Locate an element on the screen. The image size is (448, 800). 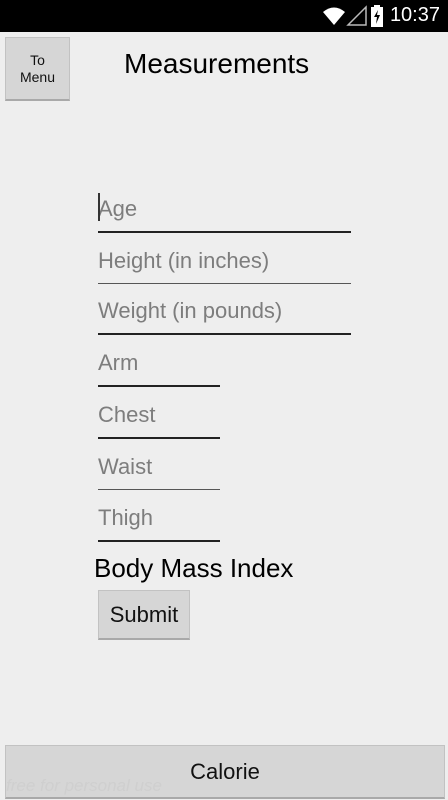
chest-input is located at coordinates (159, 419).